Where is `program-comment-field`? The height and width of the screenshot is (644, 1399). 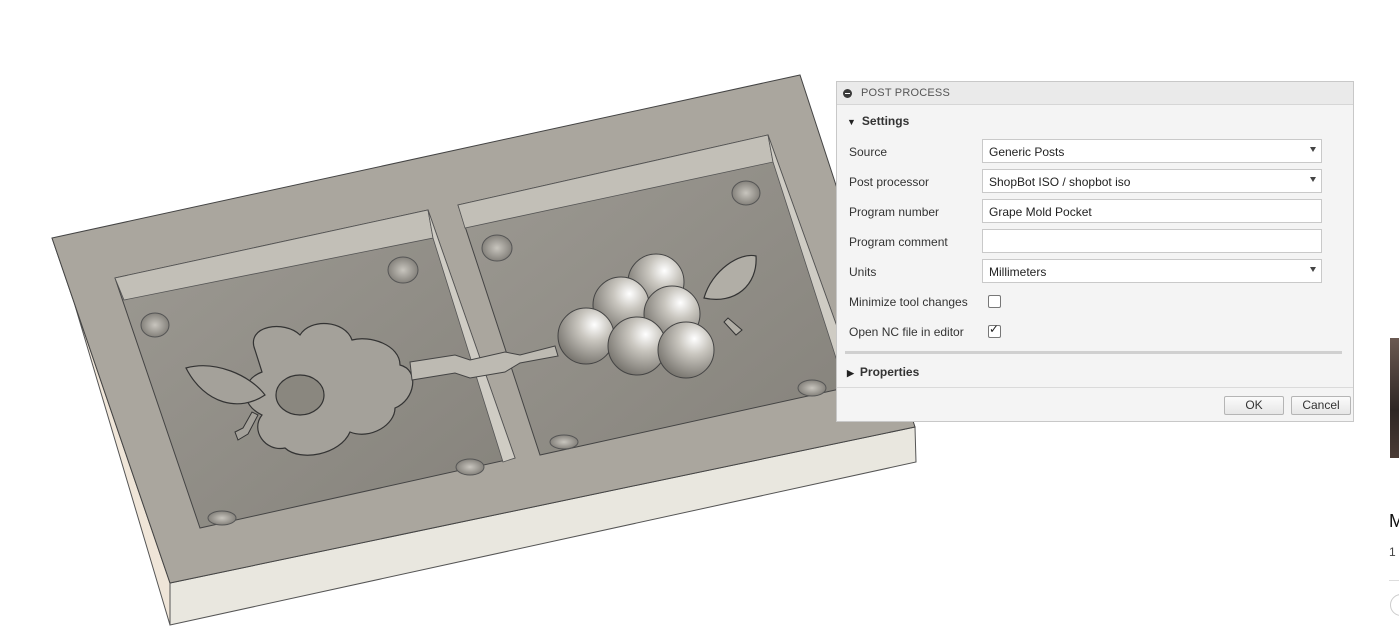
program-comment-field is located at coordinates (1152, 241).